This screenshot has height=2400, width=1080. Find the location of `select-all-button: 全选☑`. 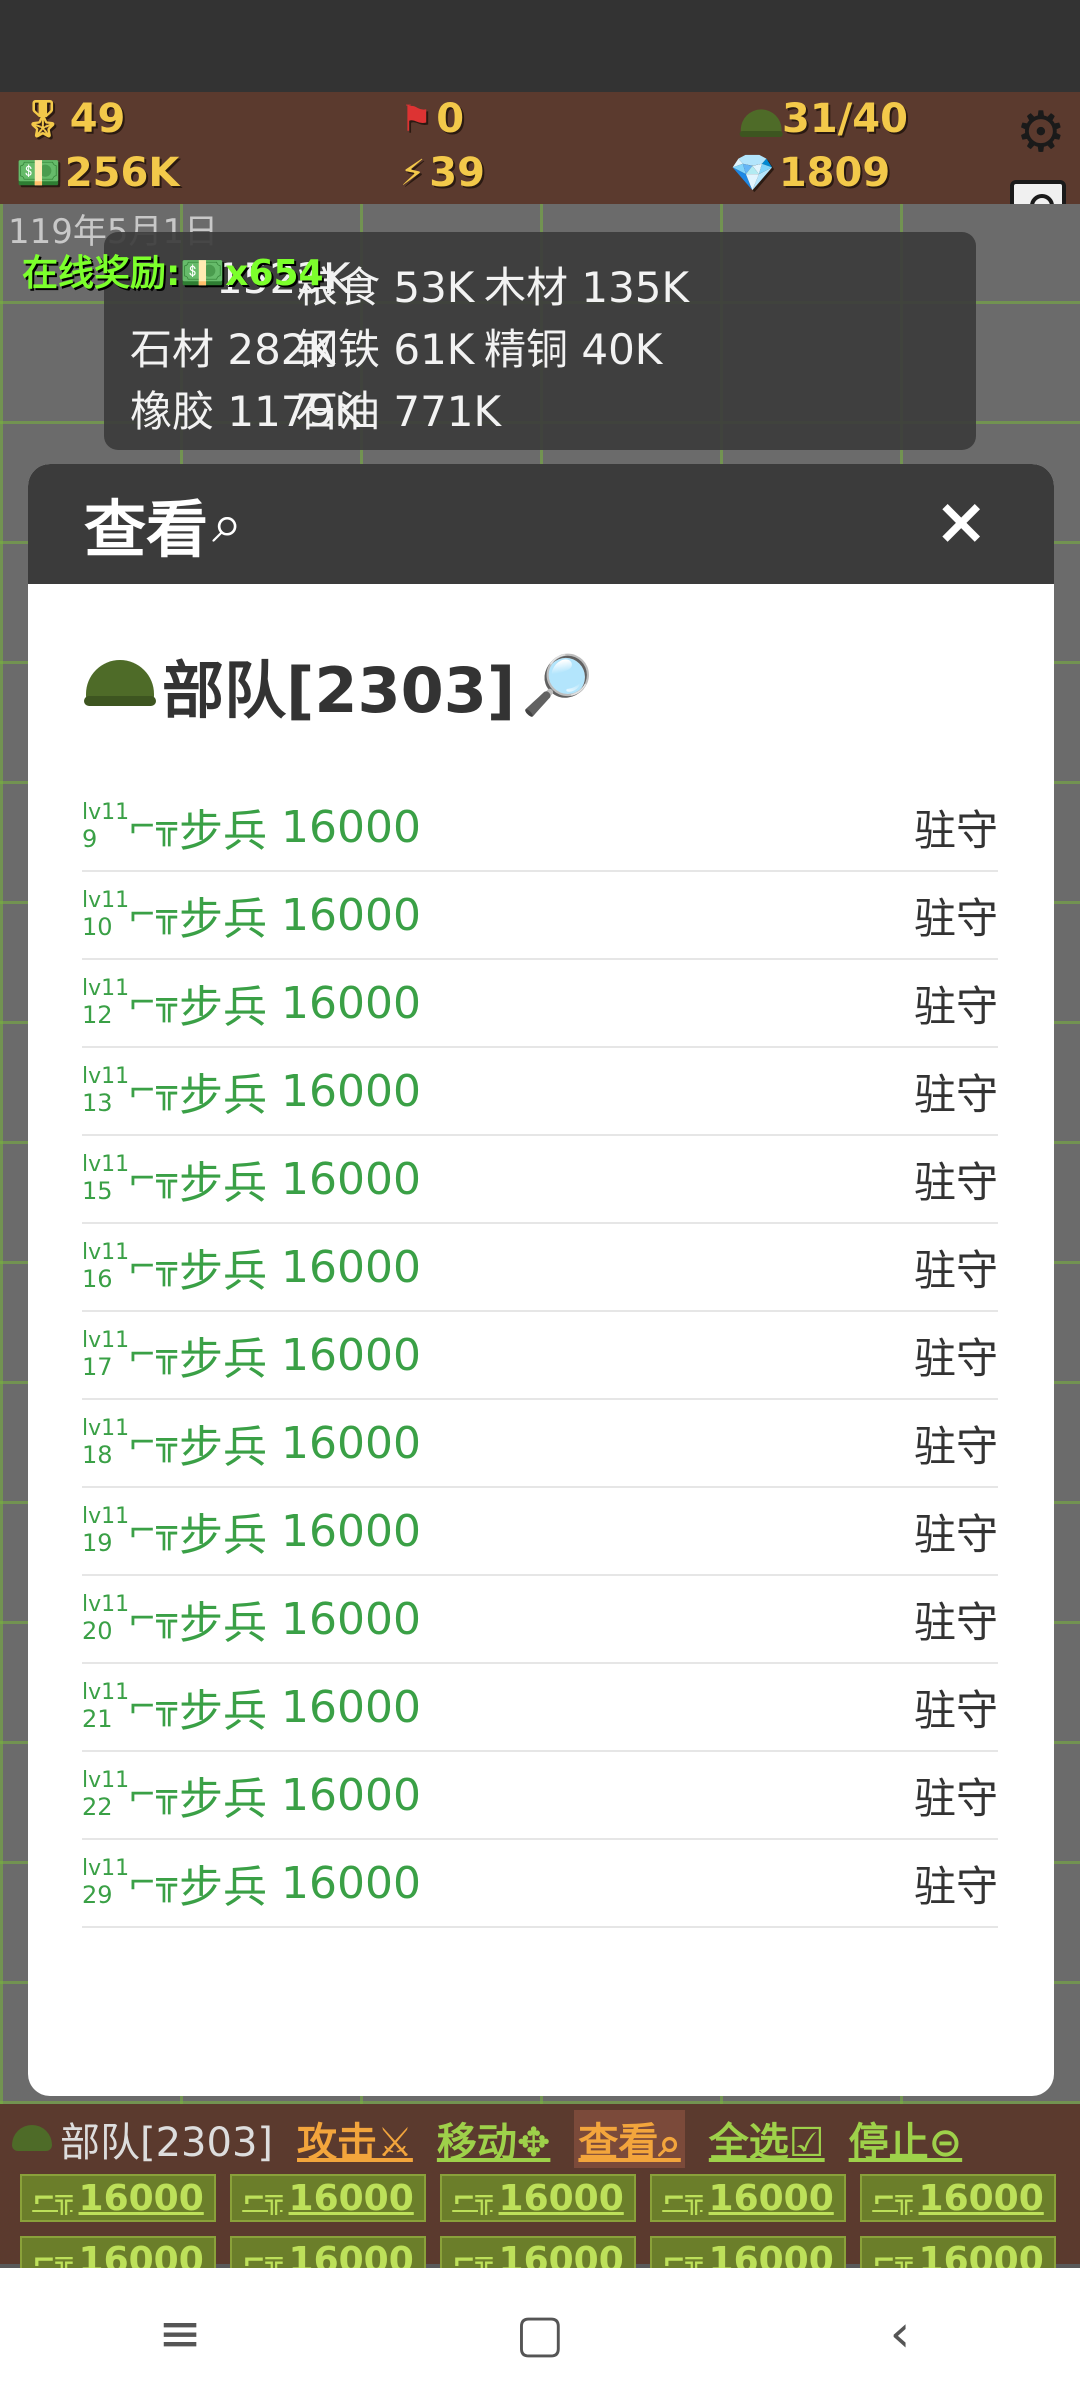

select-all-button: 全选☑ is located at coordinates (767, 2139).